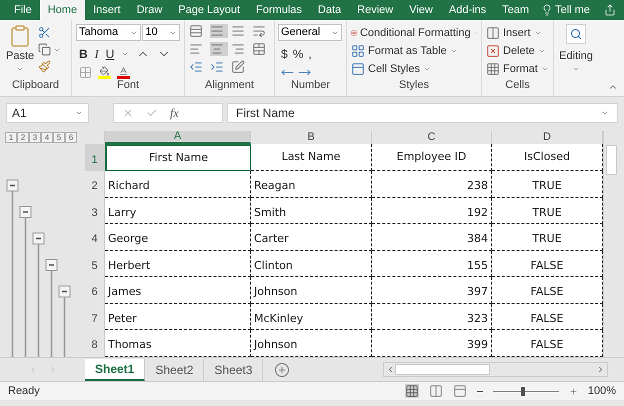  I want to click on middle-align-button, so click(219, 31).